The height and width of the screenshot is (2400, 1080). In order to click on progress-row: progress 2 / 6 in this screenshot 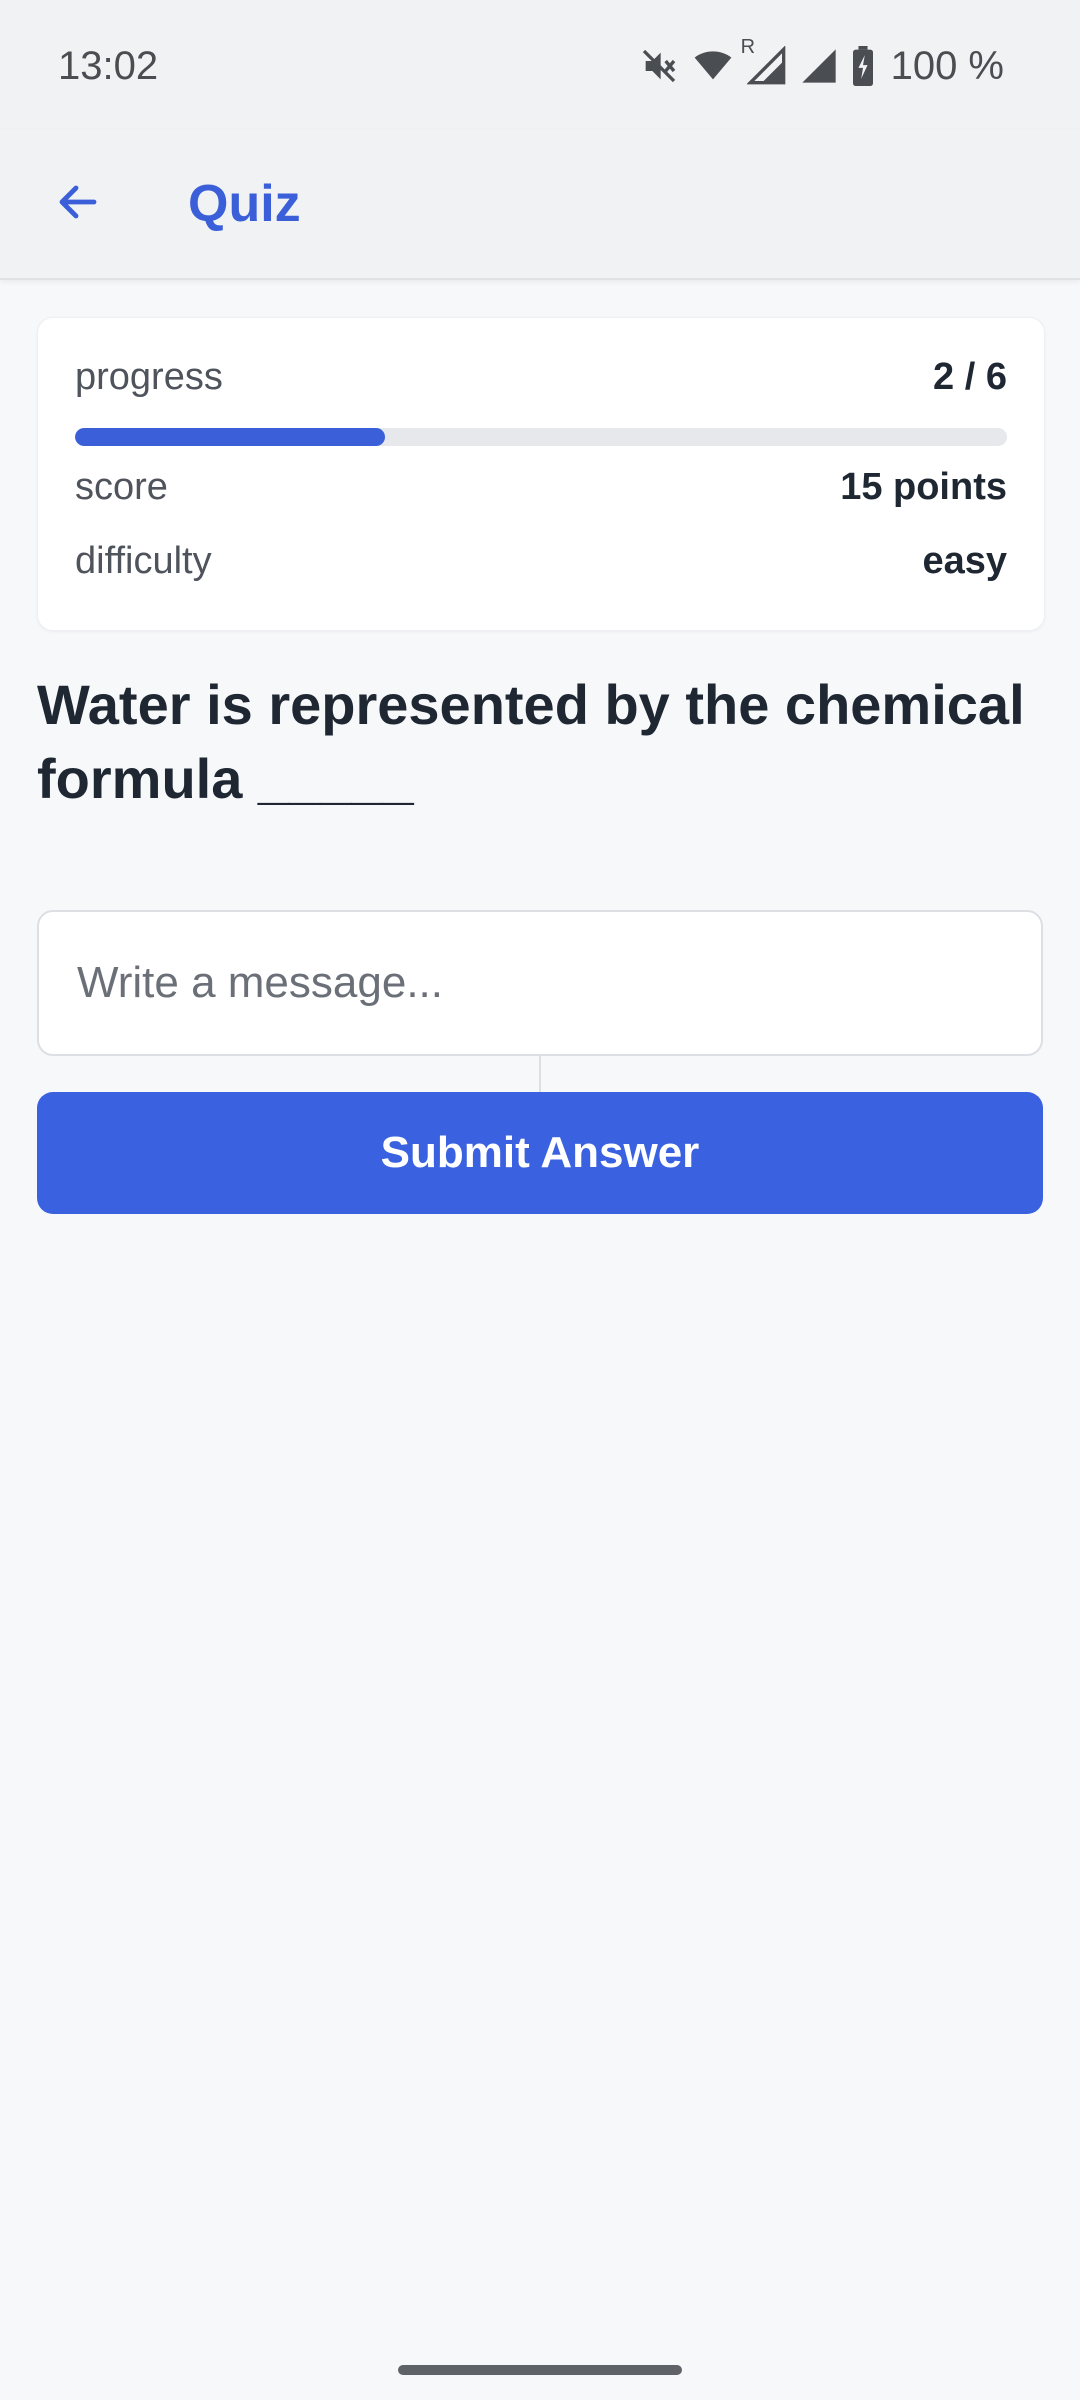, I will do `click(541, 377)`.